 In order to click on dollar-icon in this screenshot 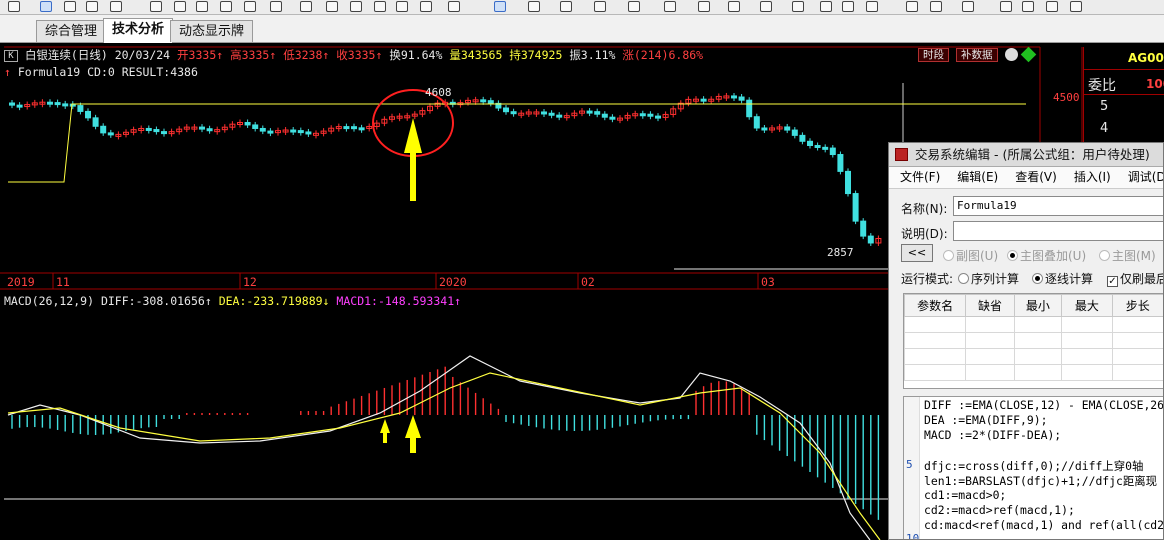, I will do `click(276, 6)`.